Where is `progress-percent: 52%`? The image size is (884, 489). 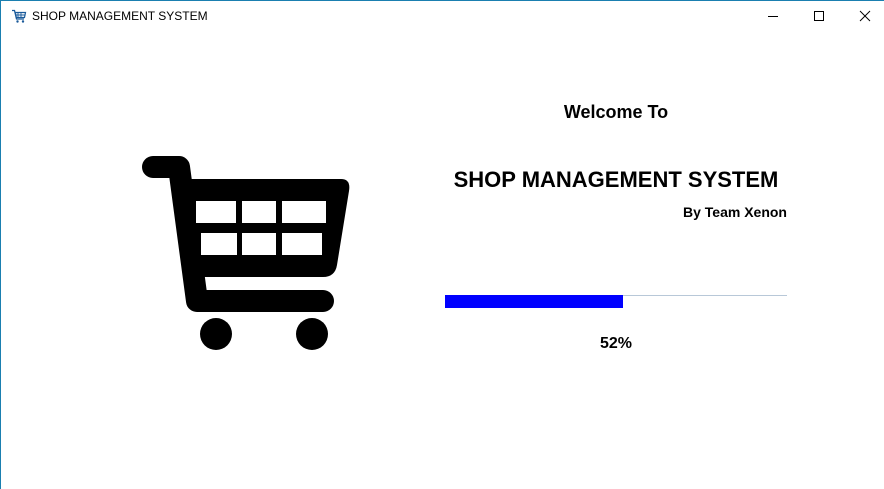
progress-percent: 52% is located at coordinates (616, 343).